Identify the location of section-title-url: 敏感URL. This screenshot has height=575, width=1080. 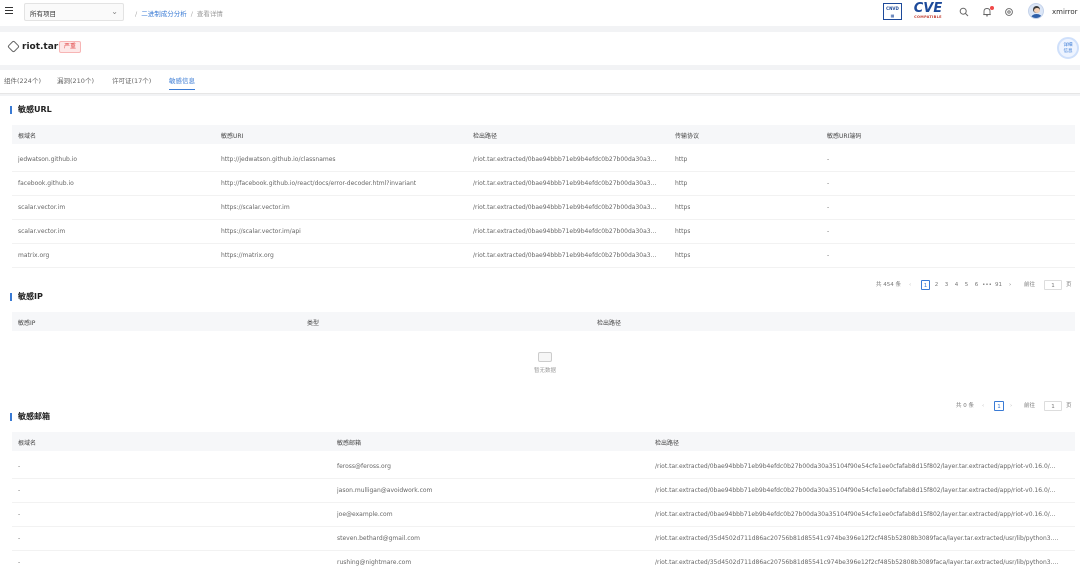
(31, 110).